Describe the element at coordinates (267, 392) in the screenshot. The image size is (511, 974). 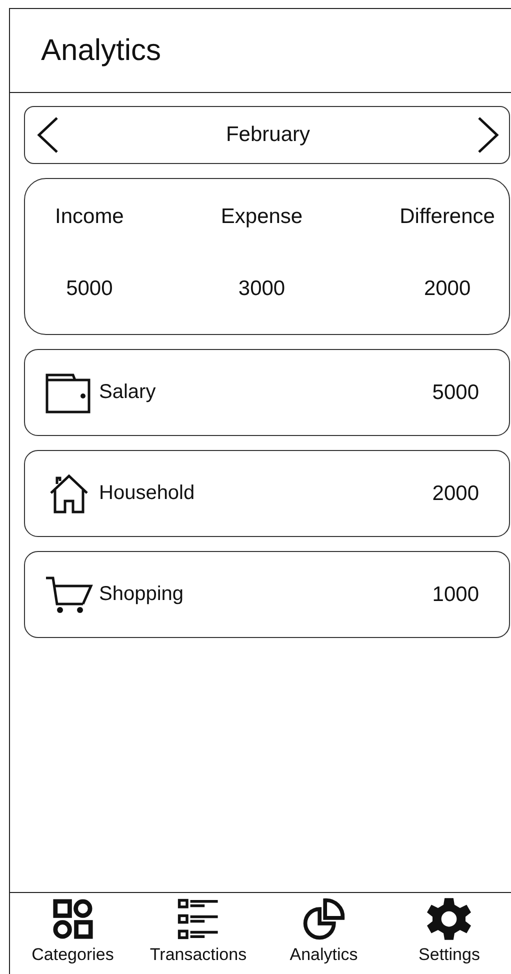
I see `category-row: Salary 5000` at that location.